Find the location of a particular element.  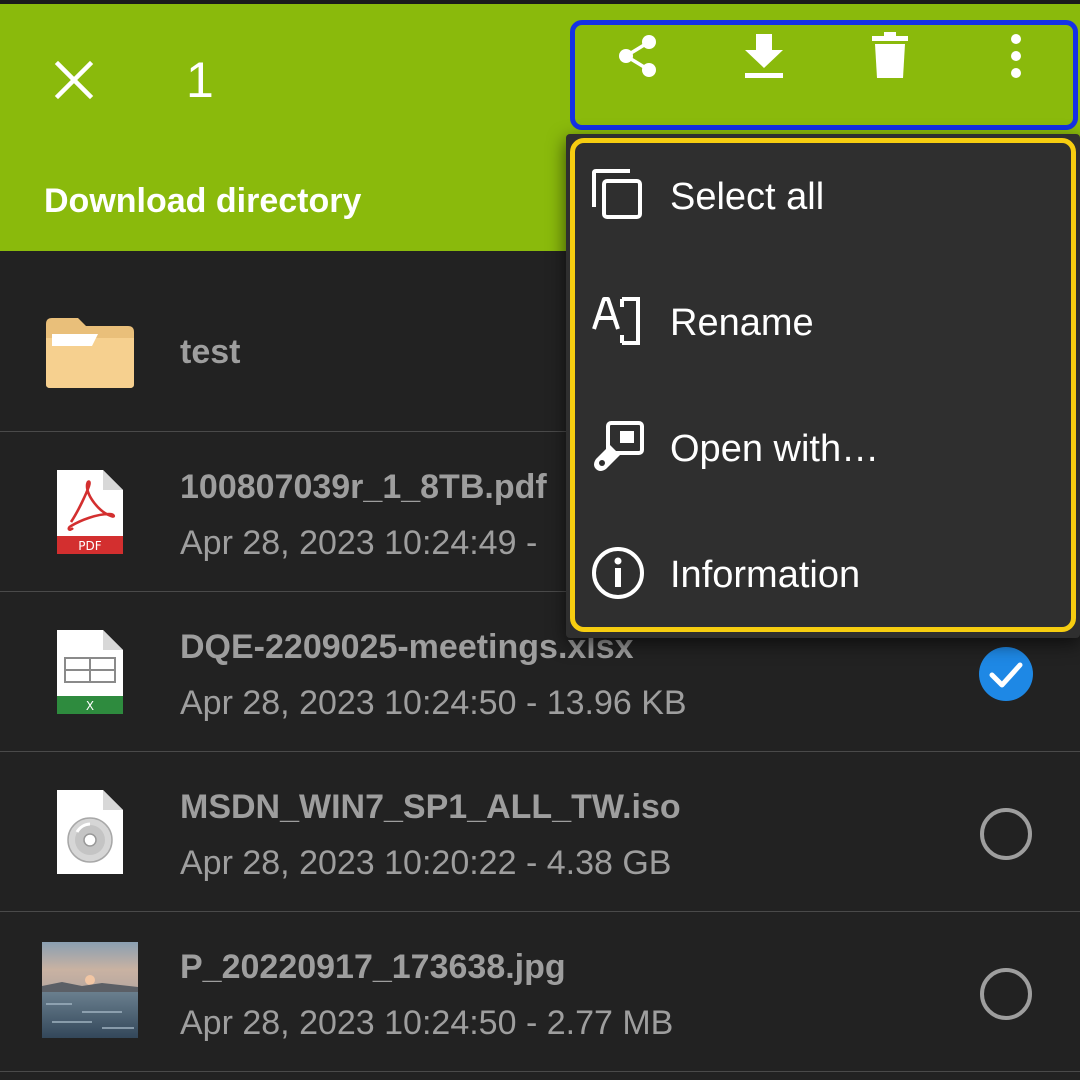

download-button is located at coordinates (764, 56).